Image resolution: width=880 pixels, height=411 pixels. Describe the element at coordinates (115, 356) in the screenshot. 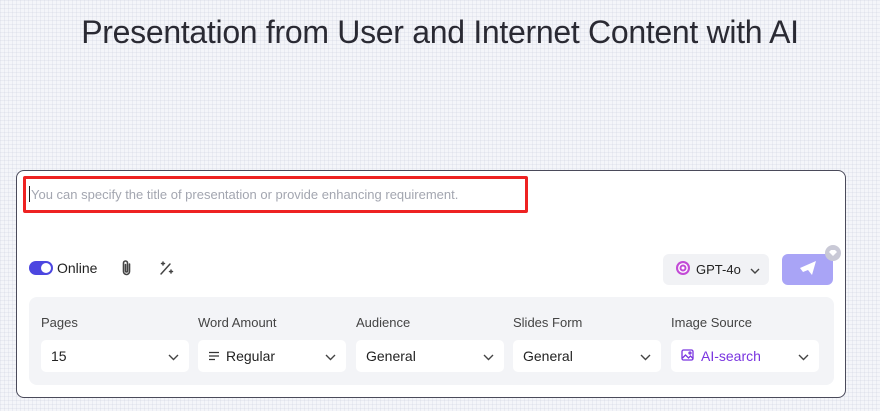

I see `pages-select: 15` at that location.